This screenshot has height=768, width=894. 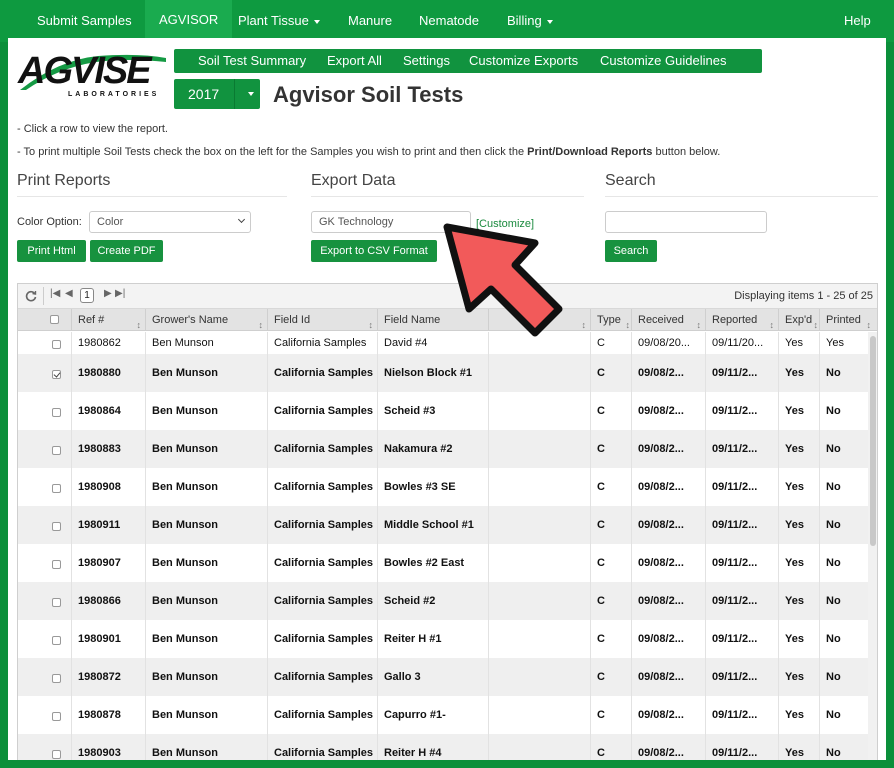 What do you see at coordinates (92, 129) in the screenshot?
I see `instruction-line-1: - Click a row to view the report.` at bounding box center [92, 129].